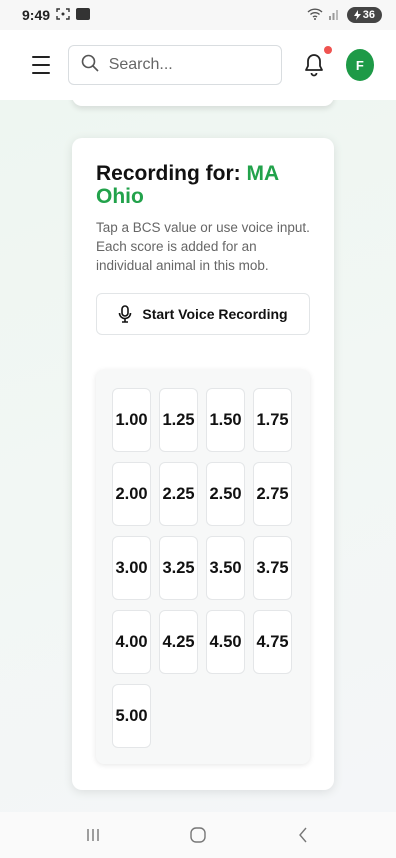  What do you see at coordinates (131, 420) in the screenshot?
I see `bcs-value-button: 1.00` at bounding box center [131, 420].